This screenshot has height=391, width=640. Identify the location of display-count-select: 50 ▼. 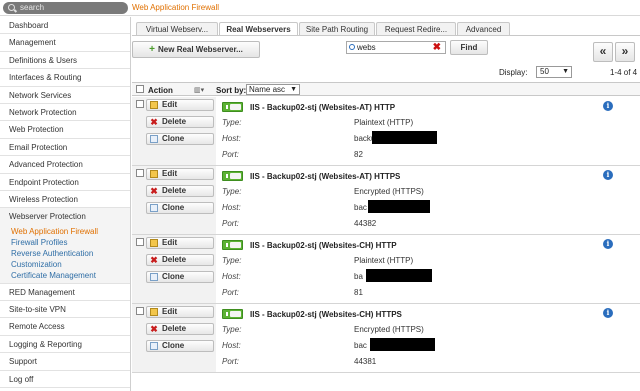
(554, 72).